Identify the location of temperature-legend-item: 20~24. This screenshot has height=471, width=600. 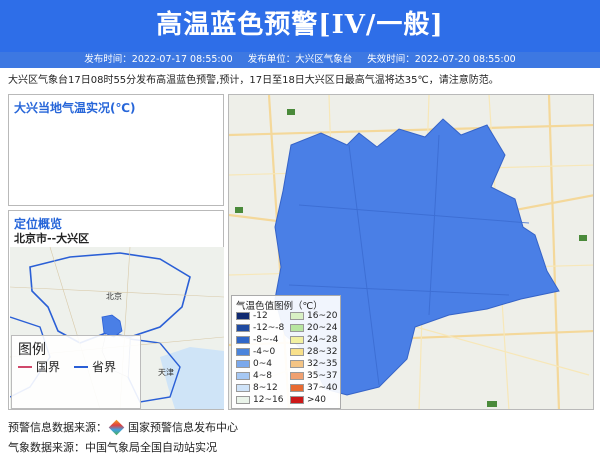
(313, 328).